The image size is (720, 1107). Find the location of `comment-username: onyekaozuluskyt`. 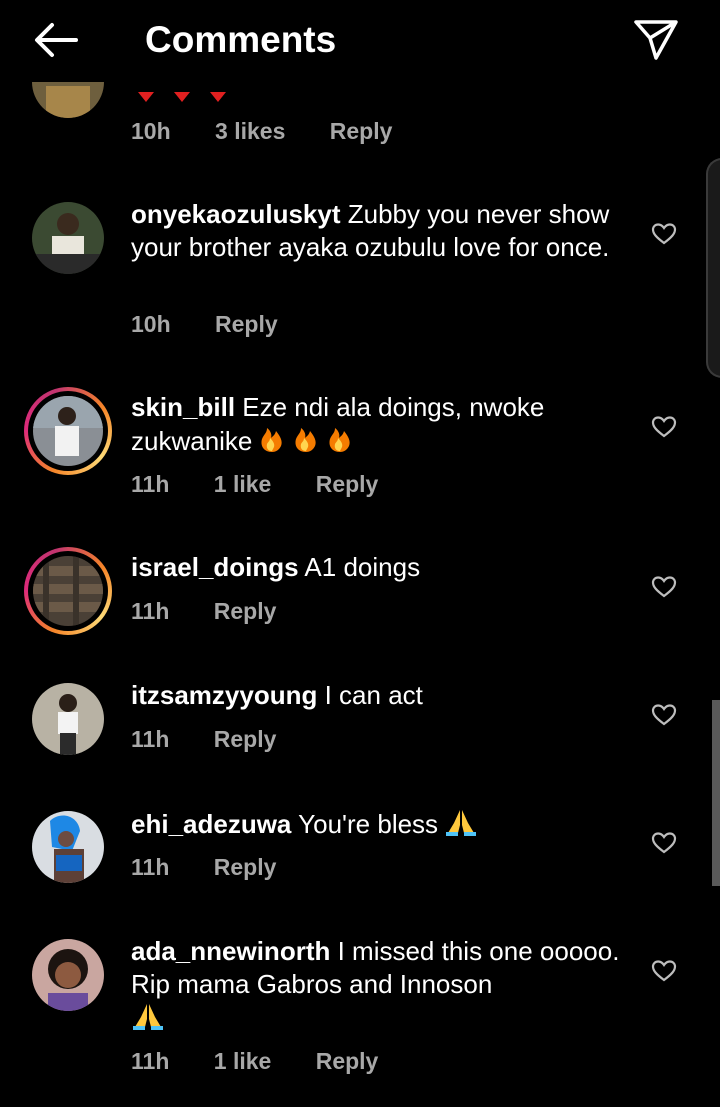

comment-username: onyekaozuluskyt is located at coordinates (236, 214).